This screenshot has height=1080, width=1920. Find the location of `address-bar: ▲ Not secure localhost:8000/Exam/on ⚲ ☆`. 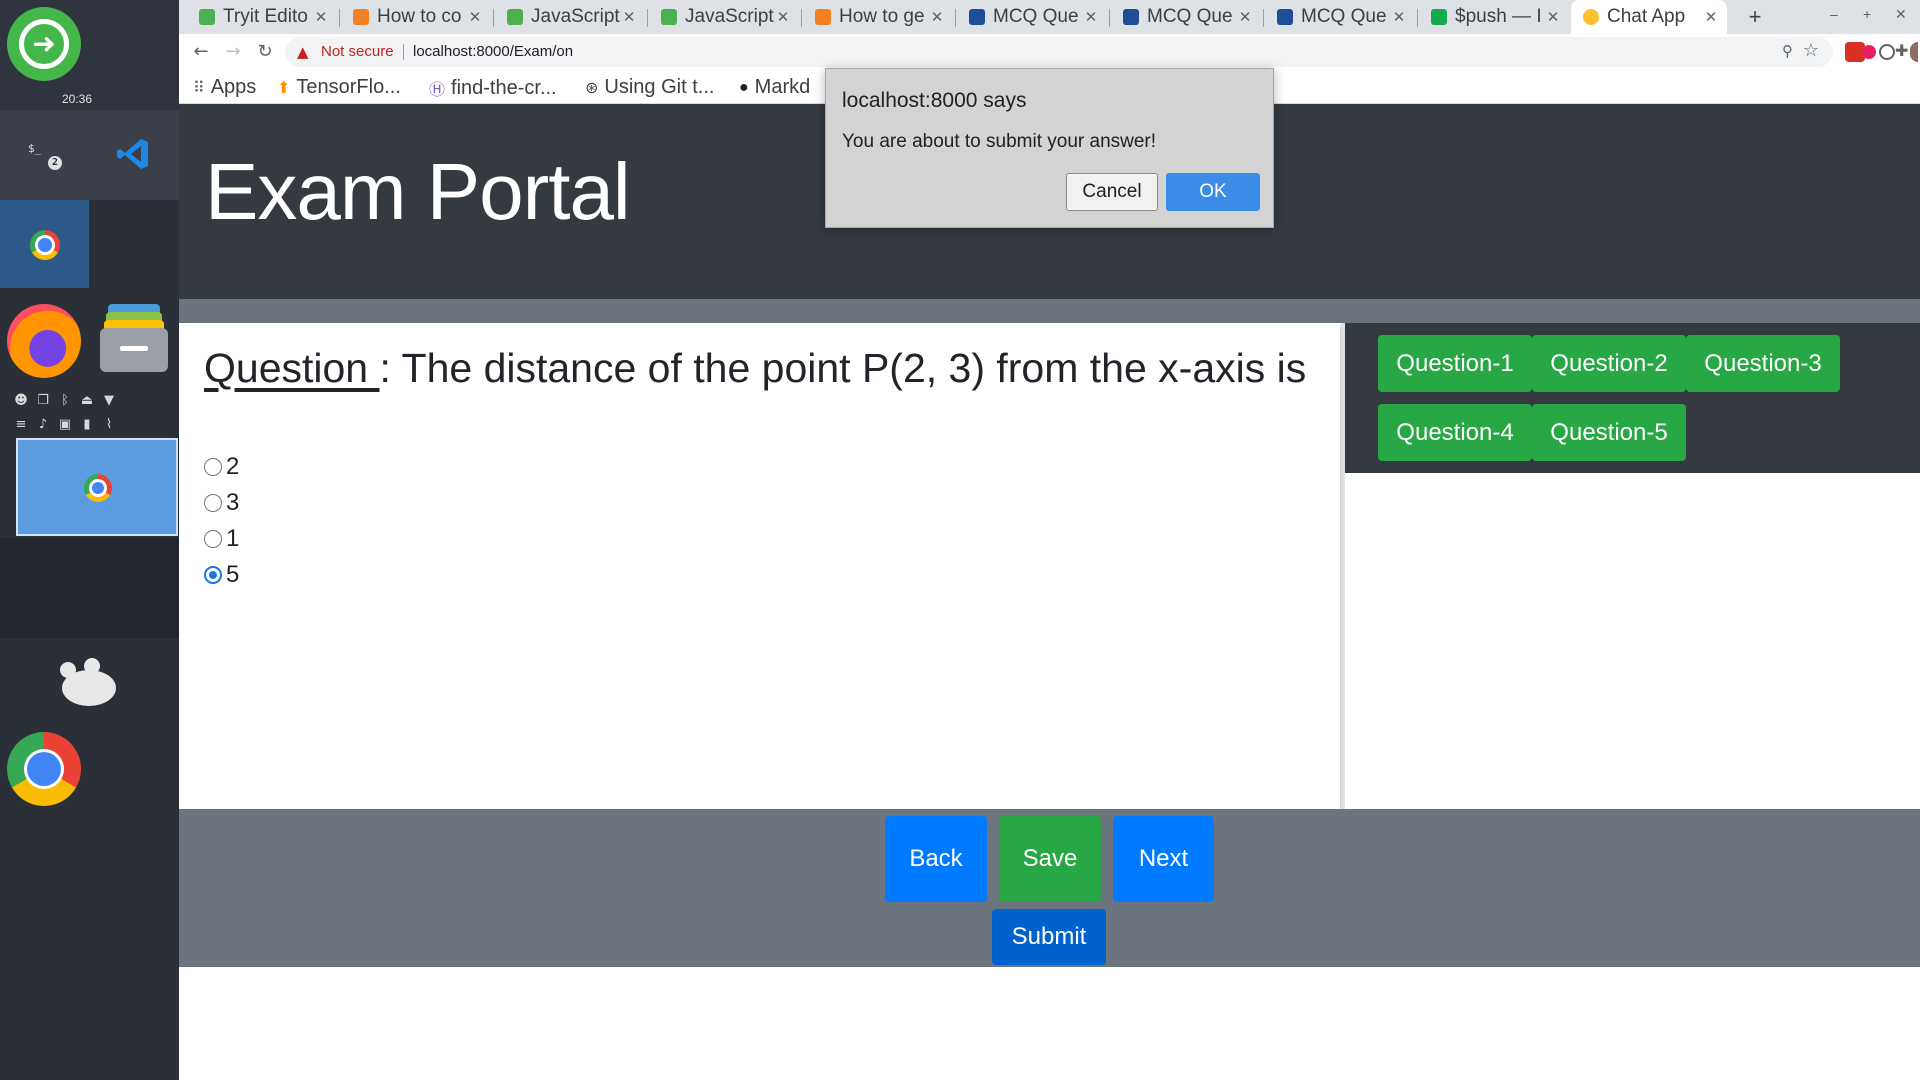

address-bar: ▲ Not secure localhost:8000/Exam/on ⚲ ☆ is located at coordinates (1059, 52).